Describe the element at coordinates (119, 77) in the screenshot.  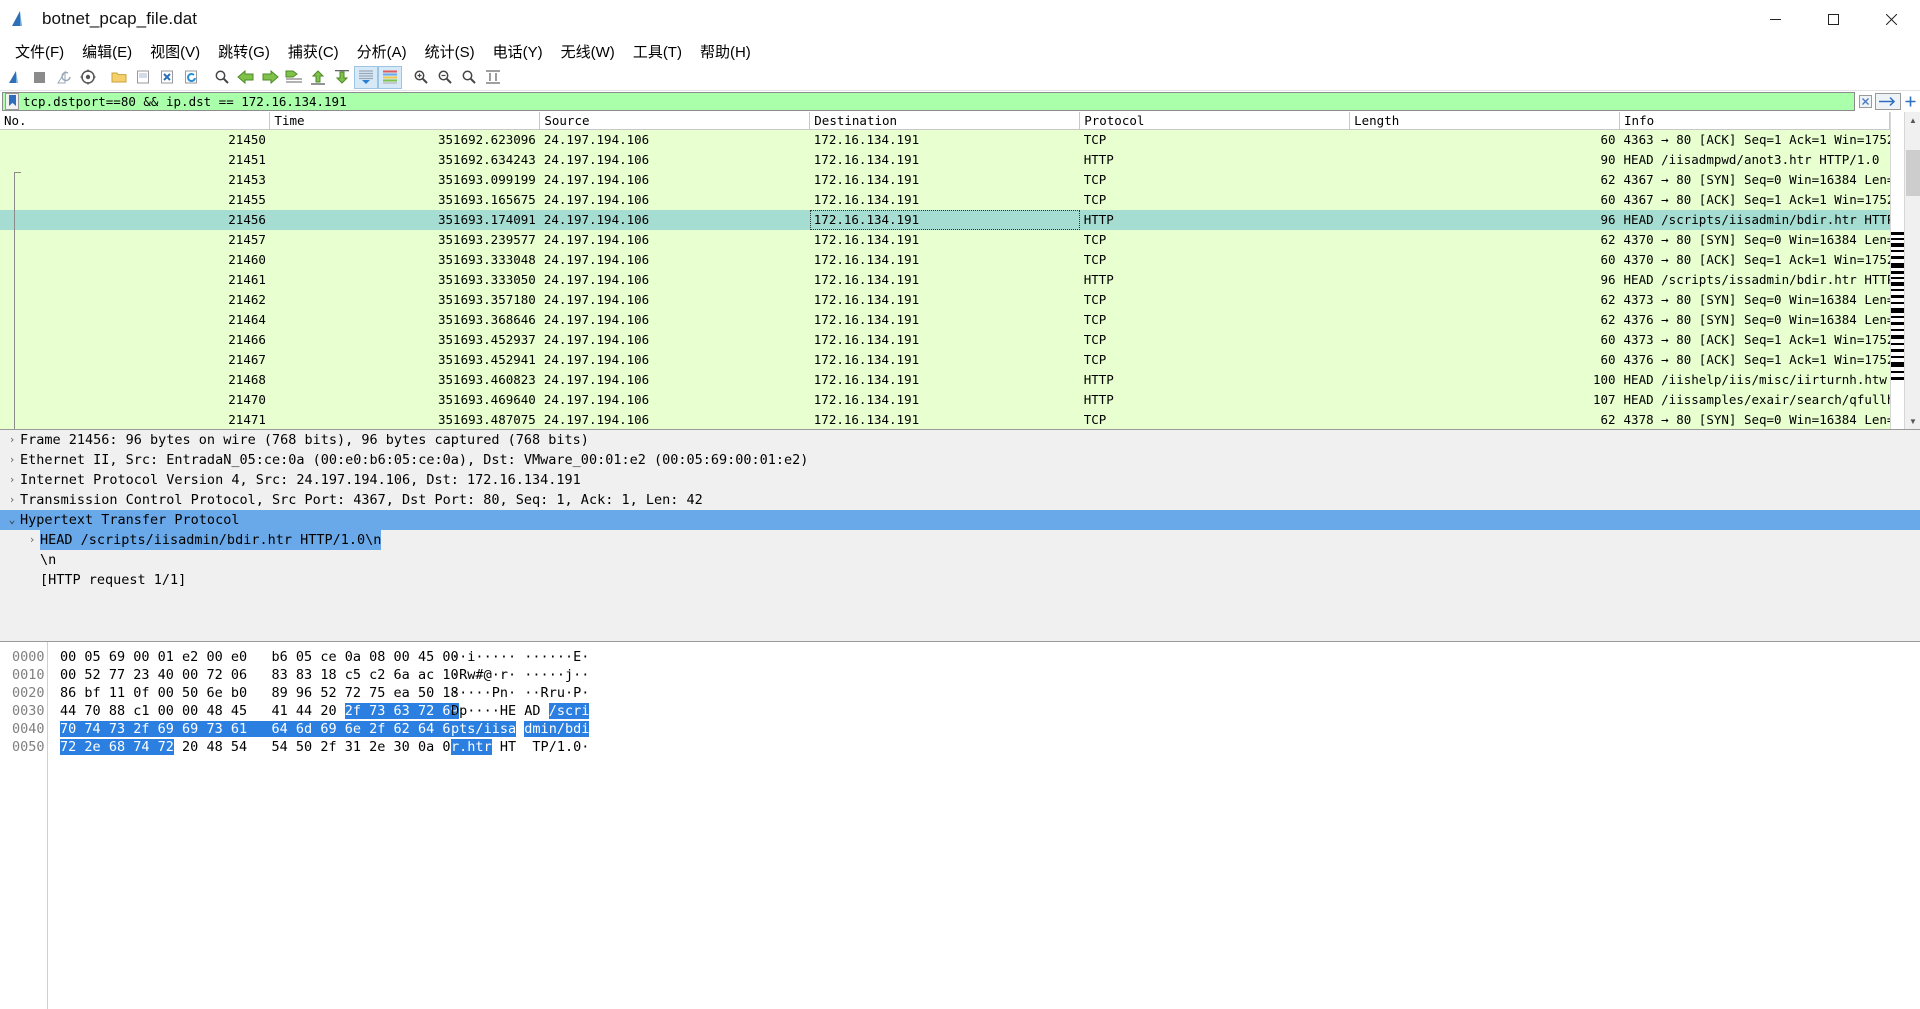
I see `open-file-icon` at that location.